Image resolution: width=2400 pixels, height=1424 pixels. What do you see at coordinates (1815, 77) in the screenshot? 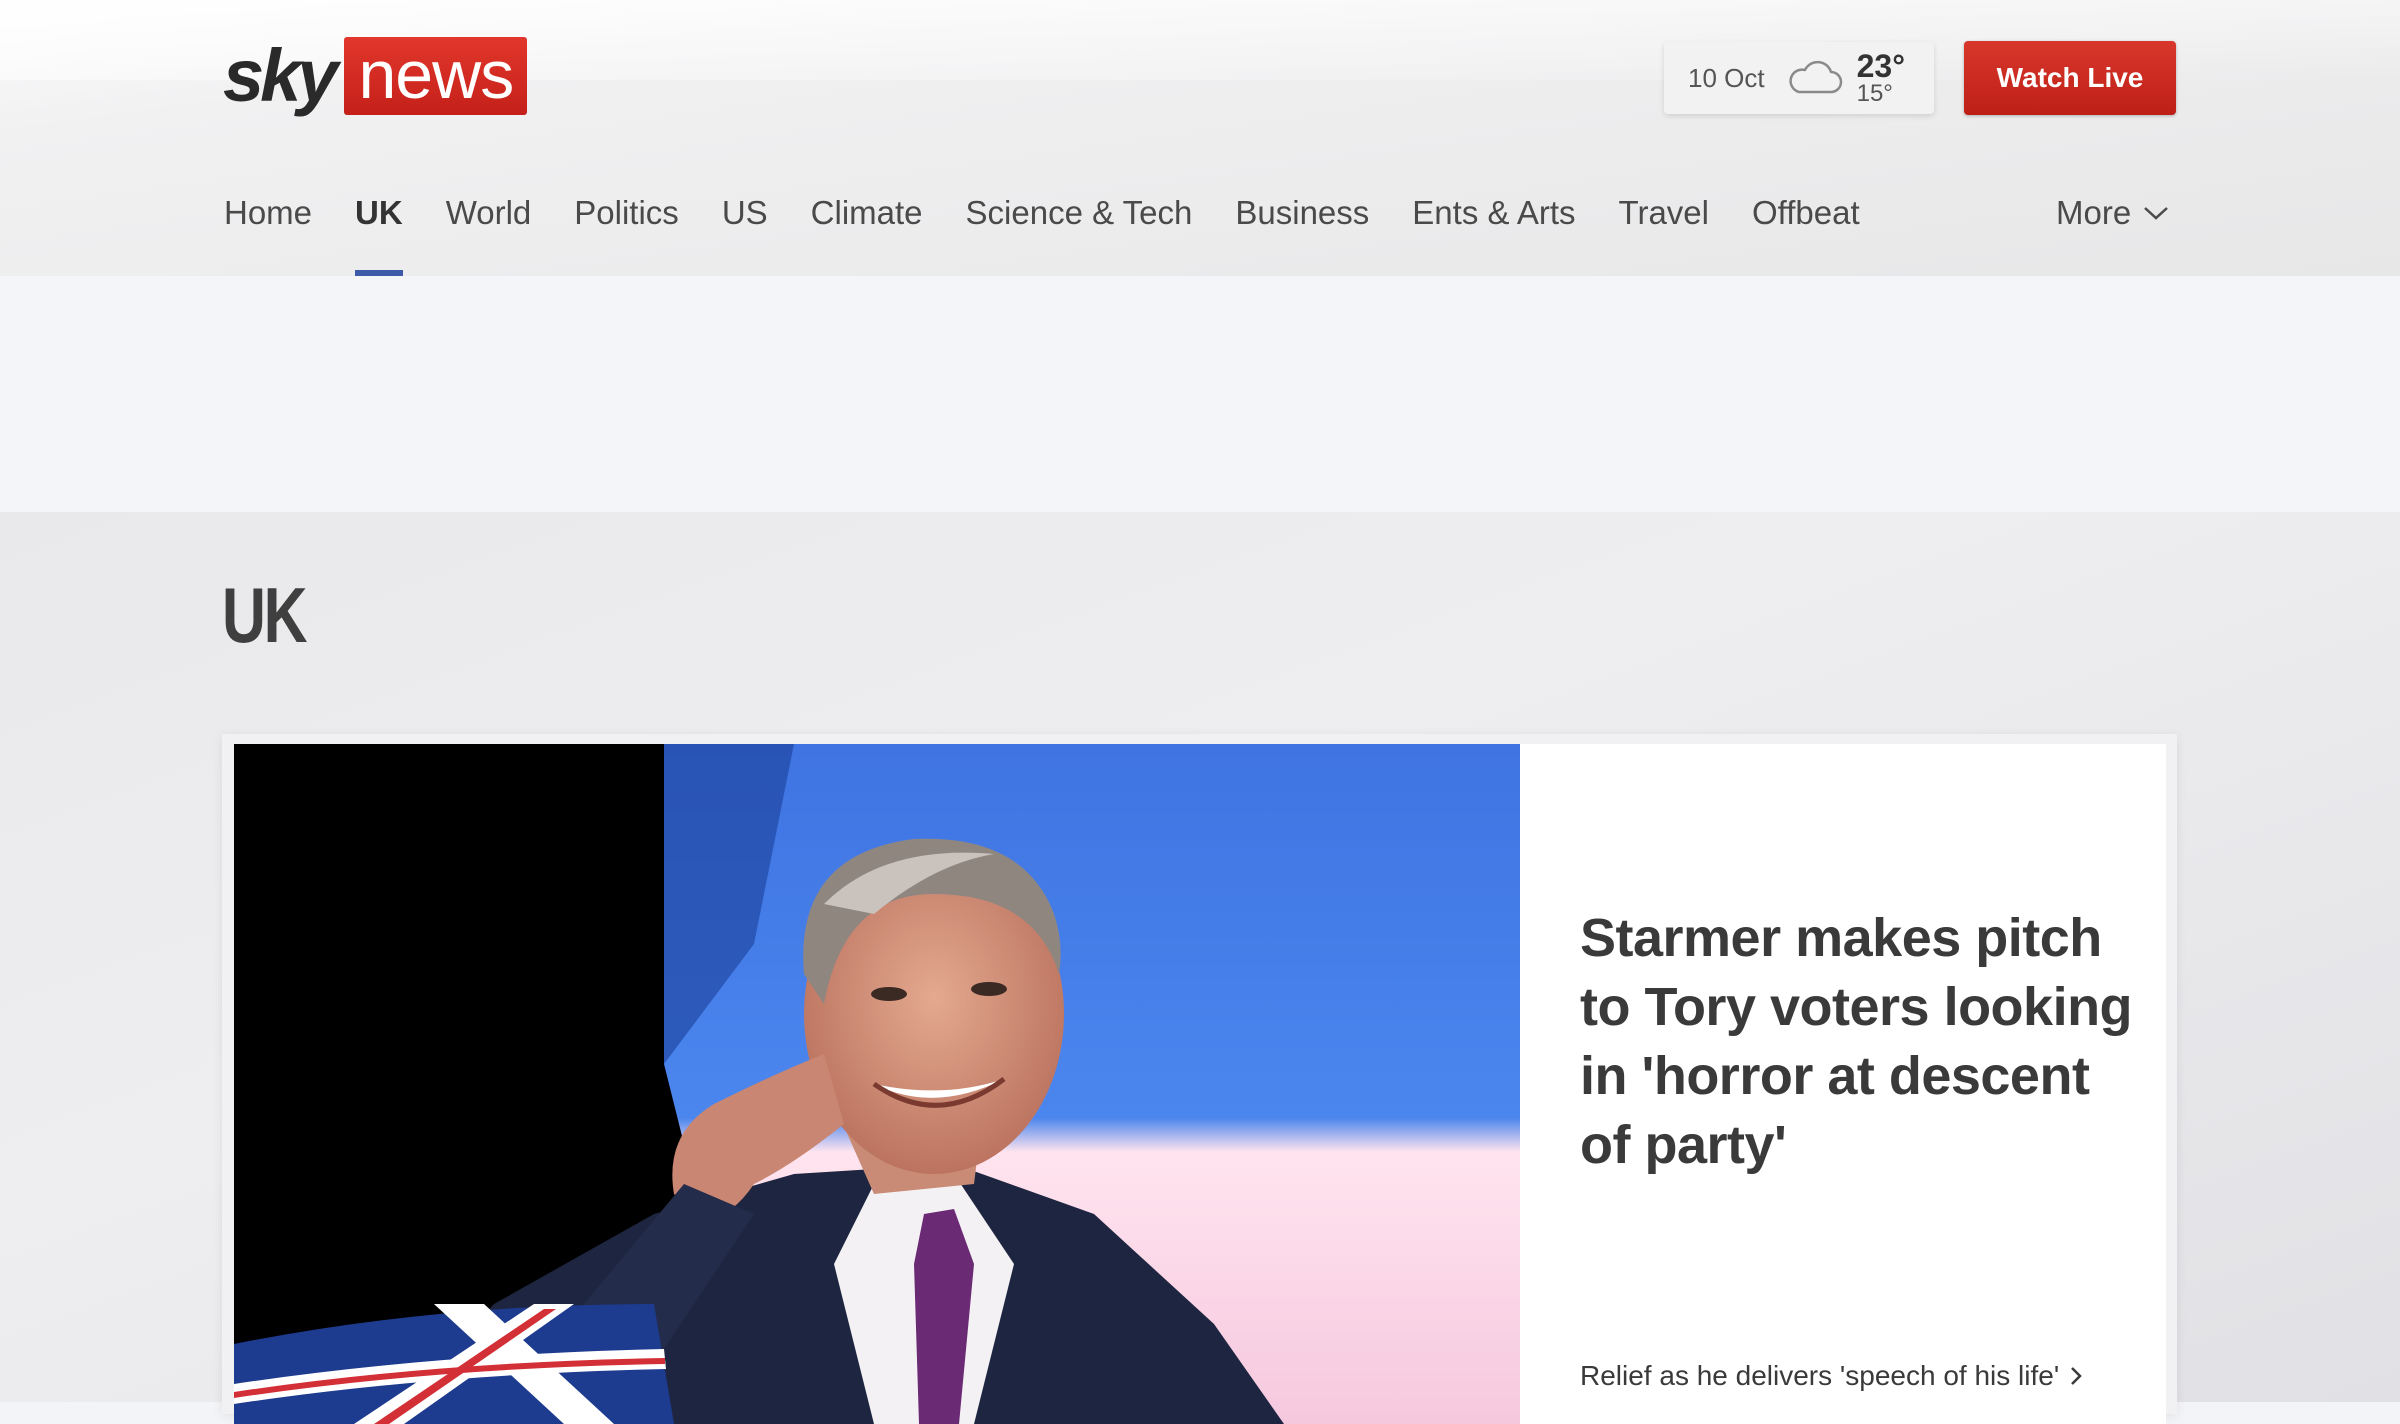
I see `cloud-icon` at bounding box center [1815, 77].